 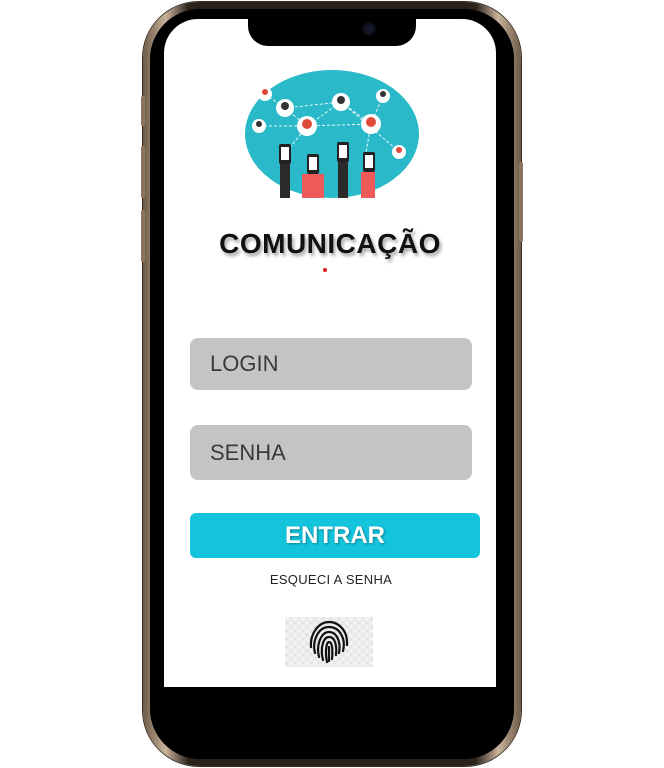 What do you see at coordinates (369, 29) in the screenshot?
I see `camera-icon` at bounding box center [369, 29].